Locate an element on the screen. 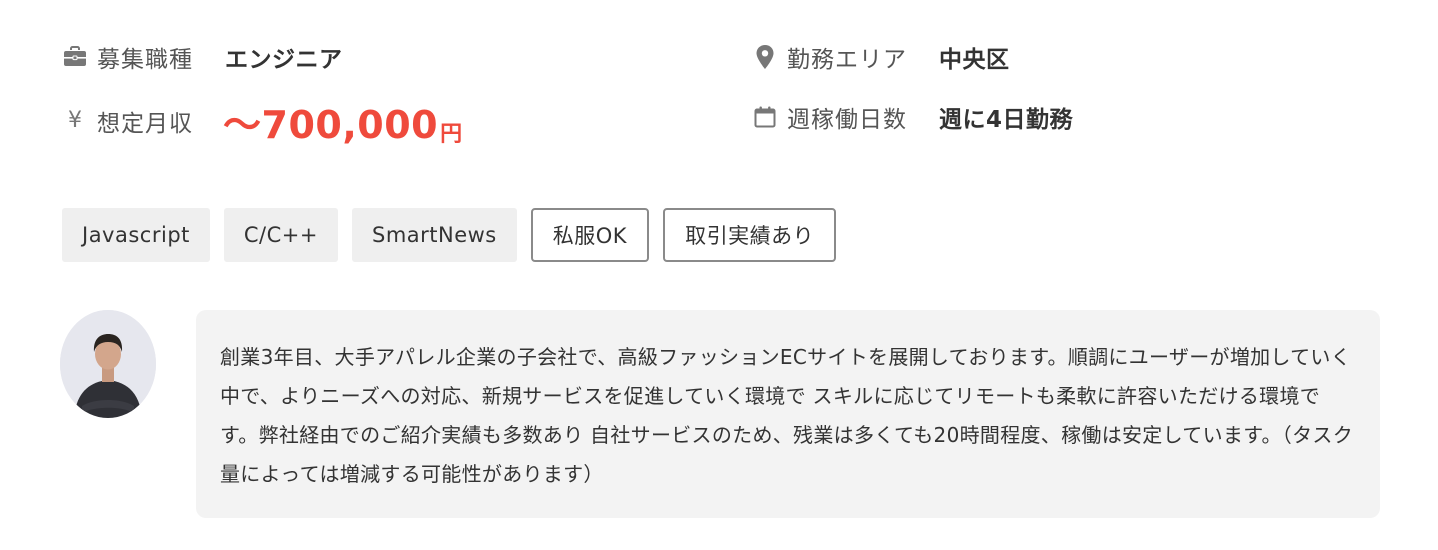 The image size is (1438, 550). tag-c-cpp: C/C++ is located at coordinates (280, 235).